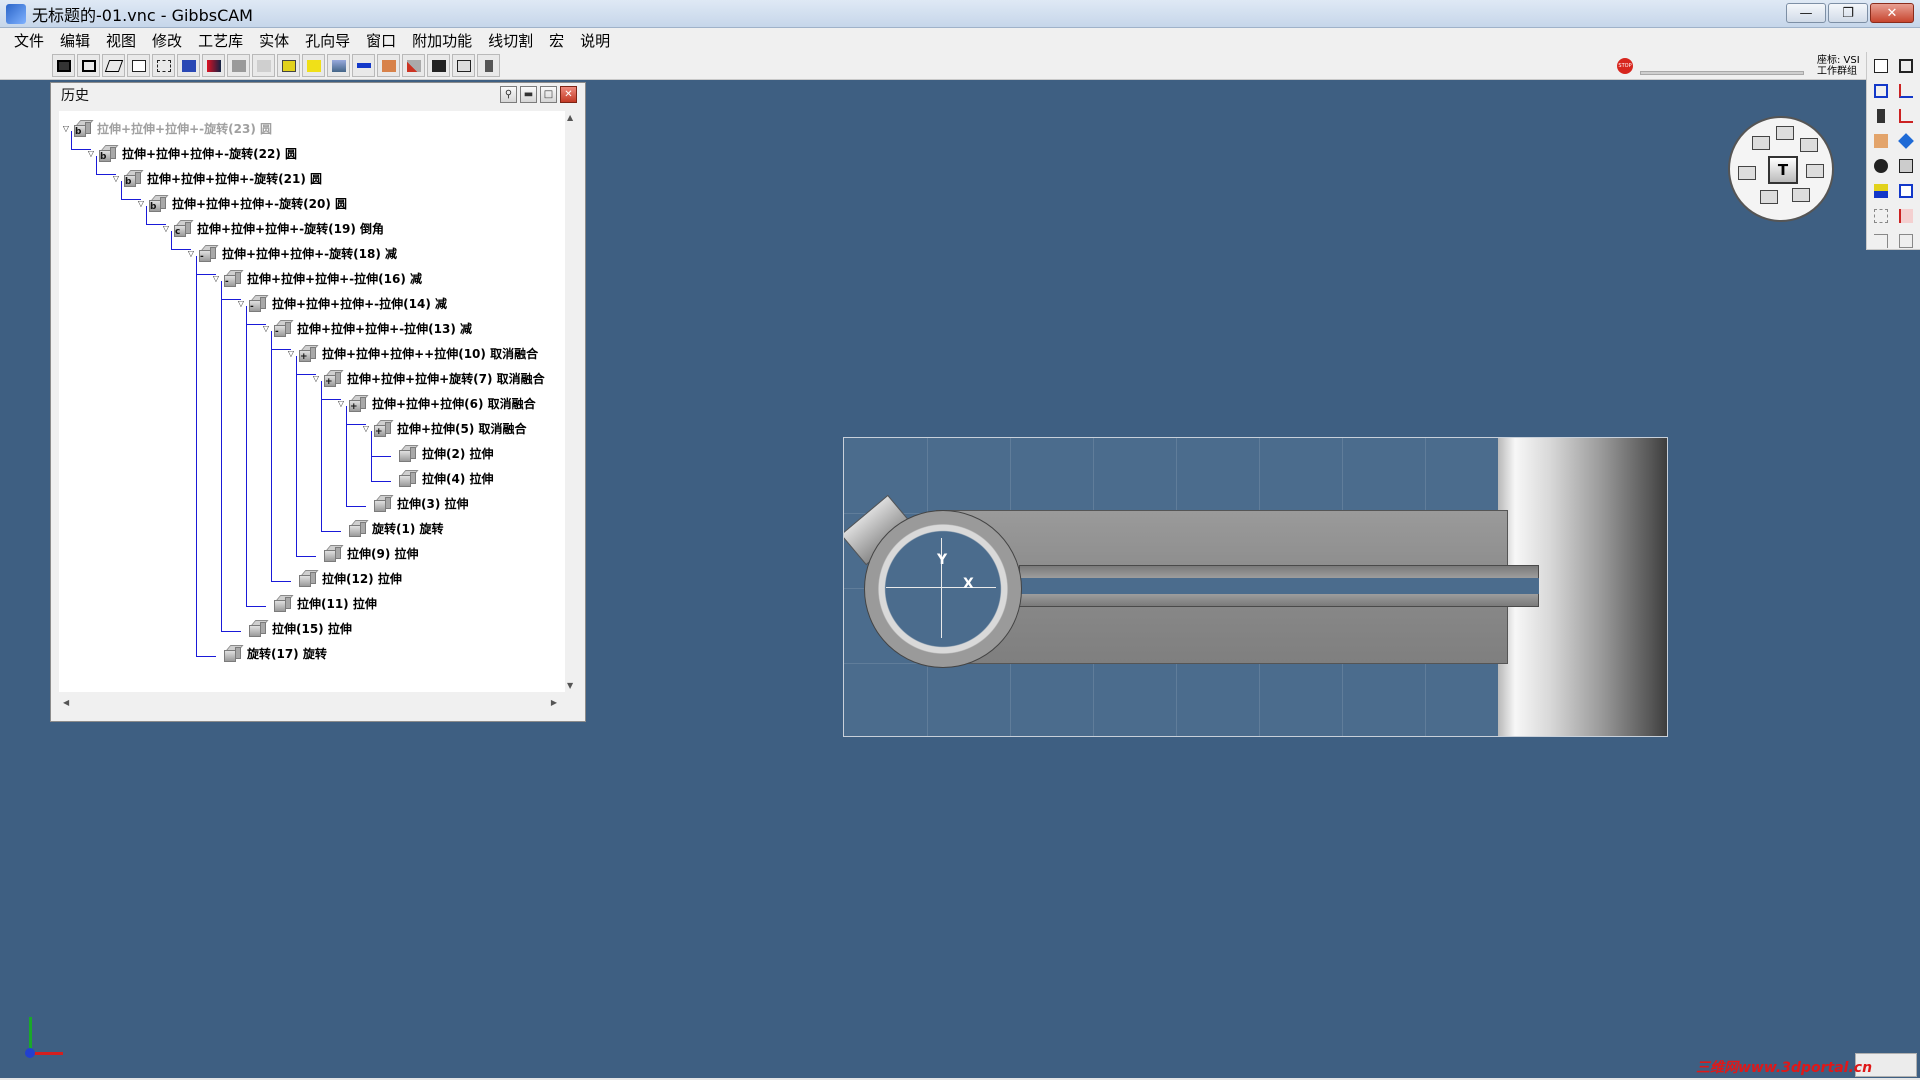  Describe the element at coordinates (216, 178) in the screenshot. I see `history-node: ▽ b 拉伸+拉伸+拉伸+-旋转(21) 圆` at that location.